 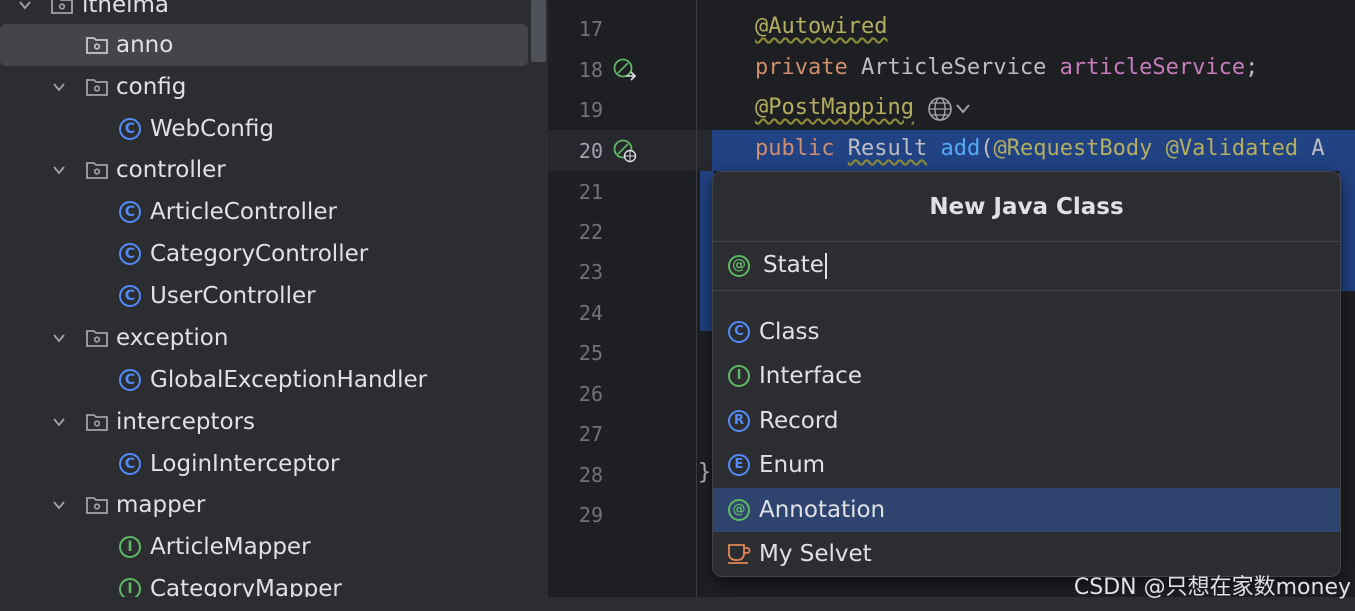 What do you see at coordinates (245, 464) in the screenshot?
I see `tree-item-label: LoginInterceptor` at bounding box center [245, 464].